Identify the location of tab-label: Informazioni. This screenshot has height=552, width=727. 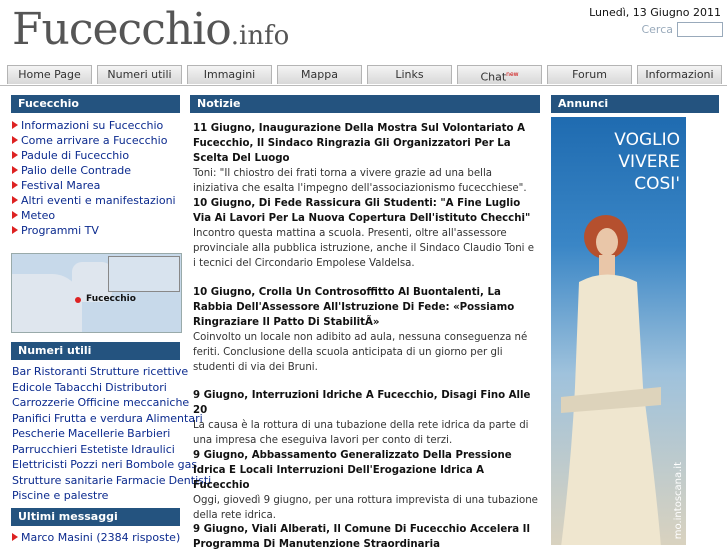
(679, 74).